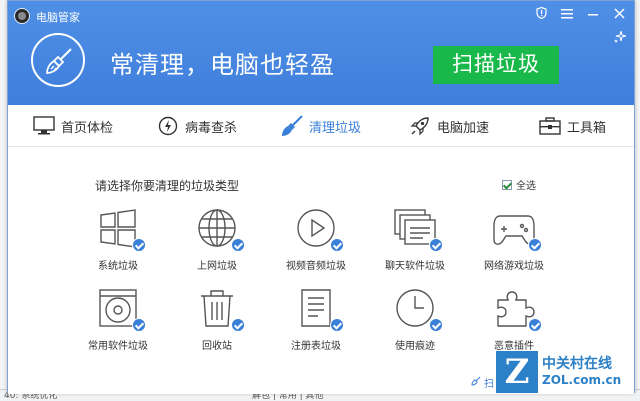 The height and width of the screenshot is (401, 640). I want to click on junk-item-internet: 上网垃圾, so click(217, 239).